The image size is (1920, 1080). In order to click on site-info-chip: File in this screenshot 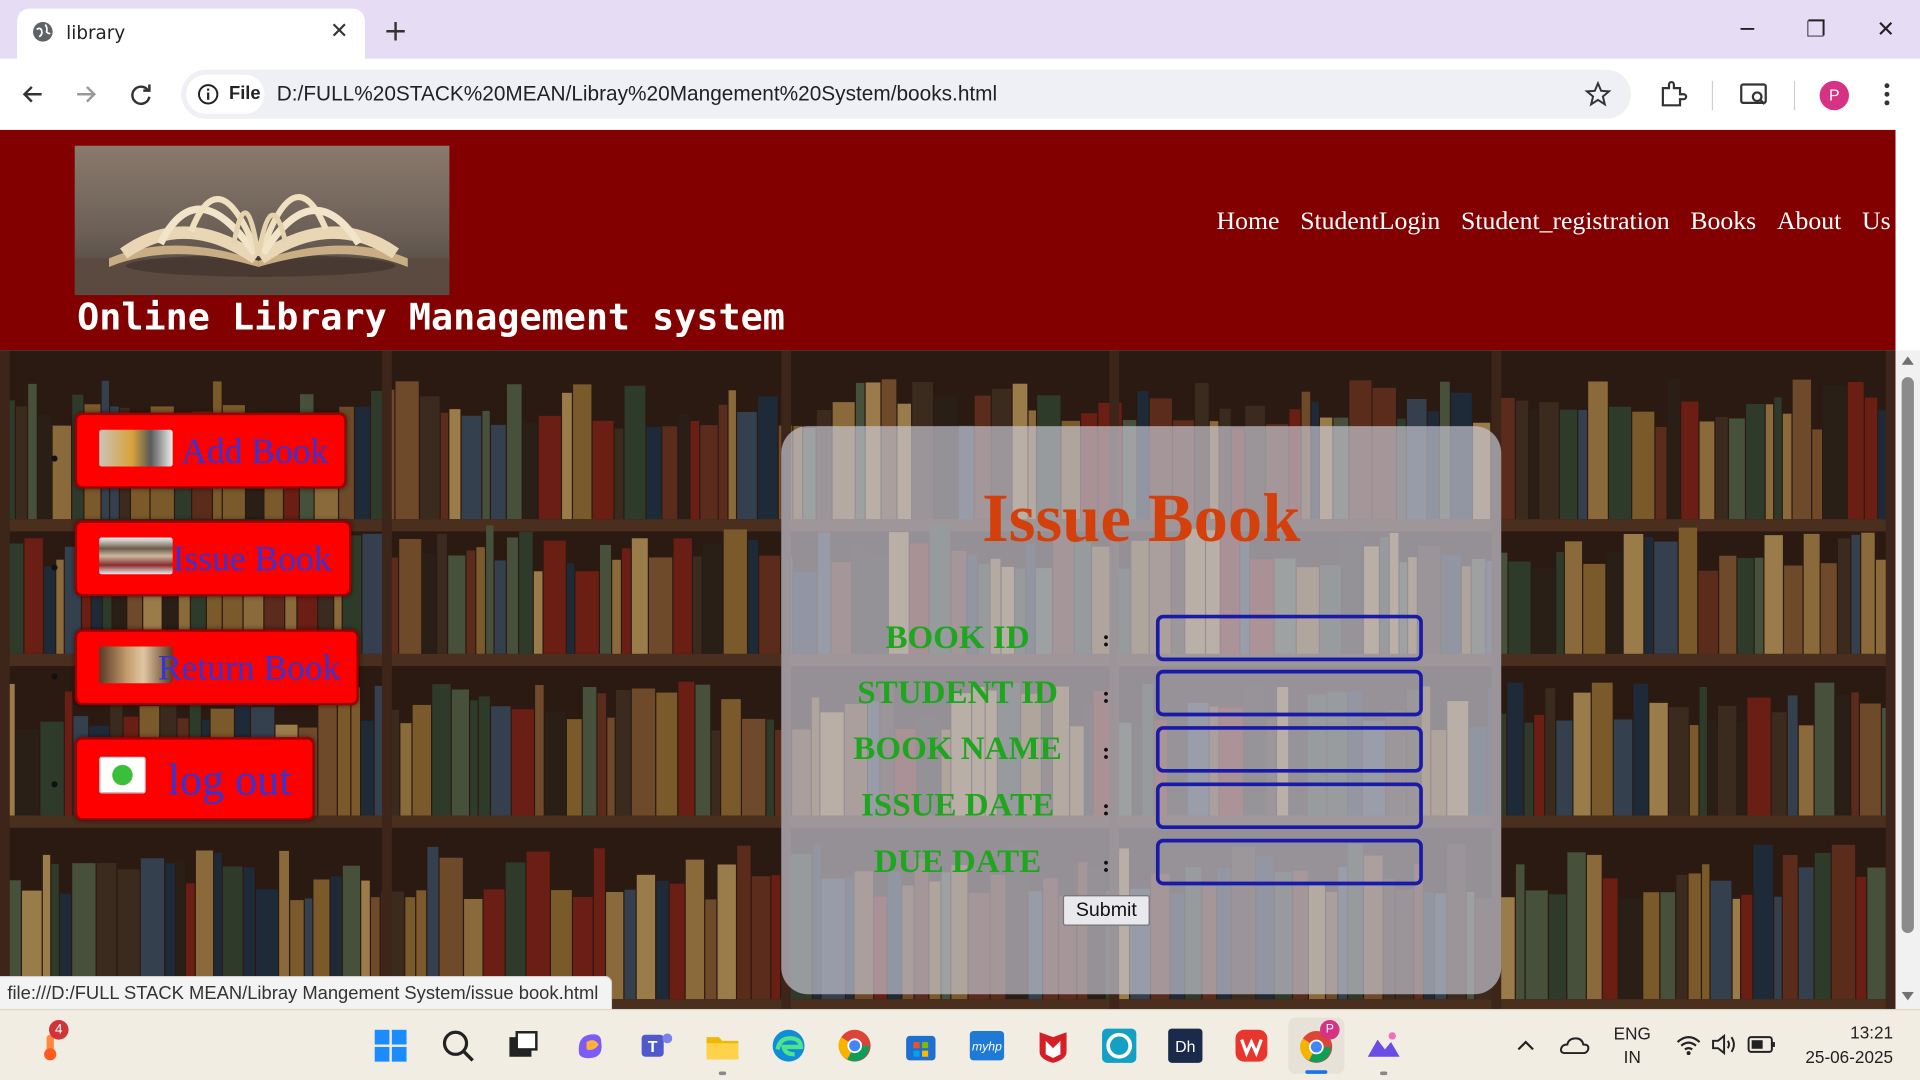, I will do `click(225, 94)`.